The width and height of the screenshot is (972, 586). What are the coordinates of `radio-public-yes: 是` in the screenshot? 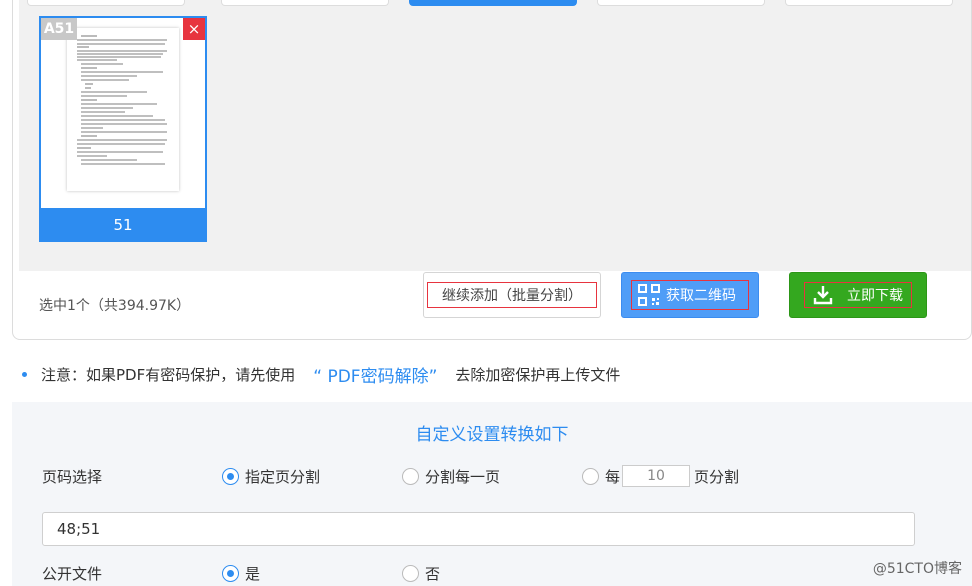 It's located at (241, 573).